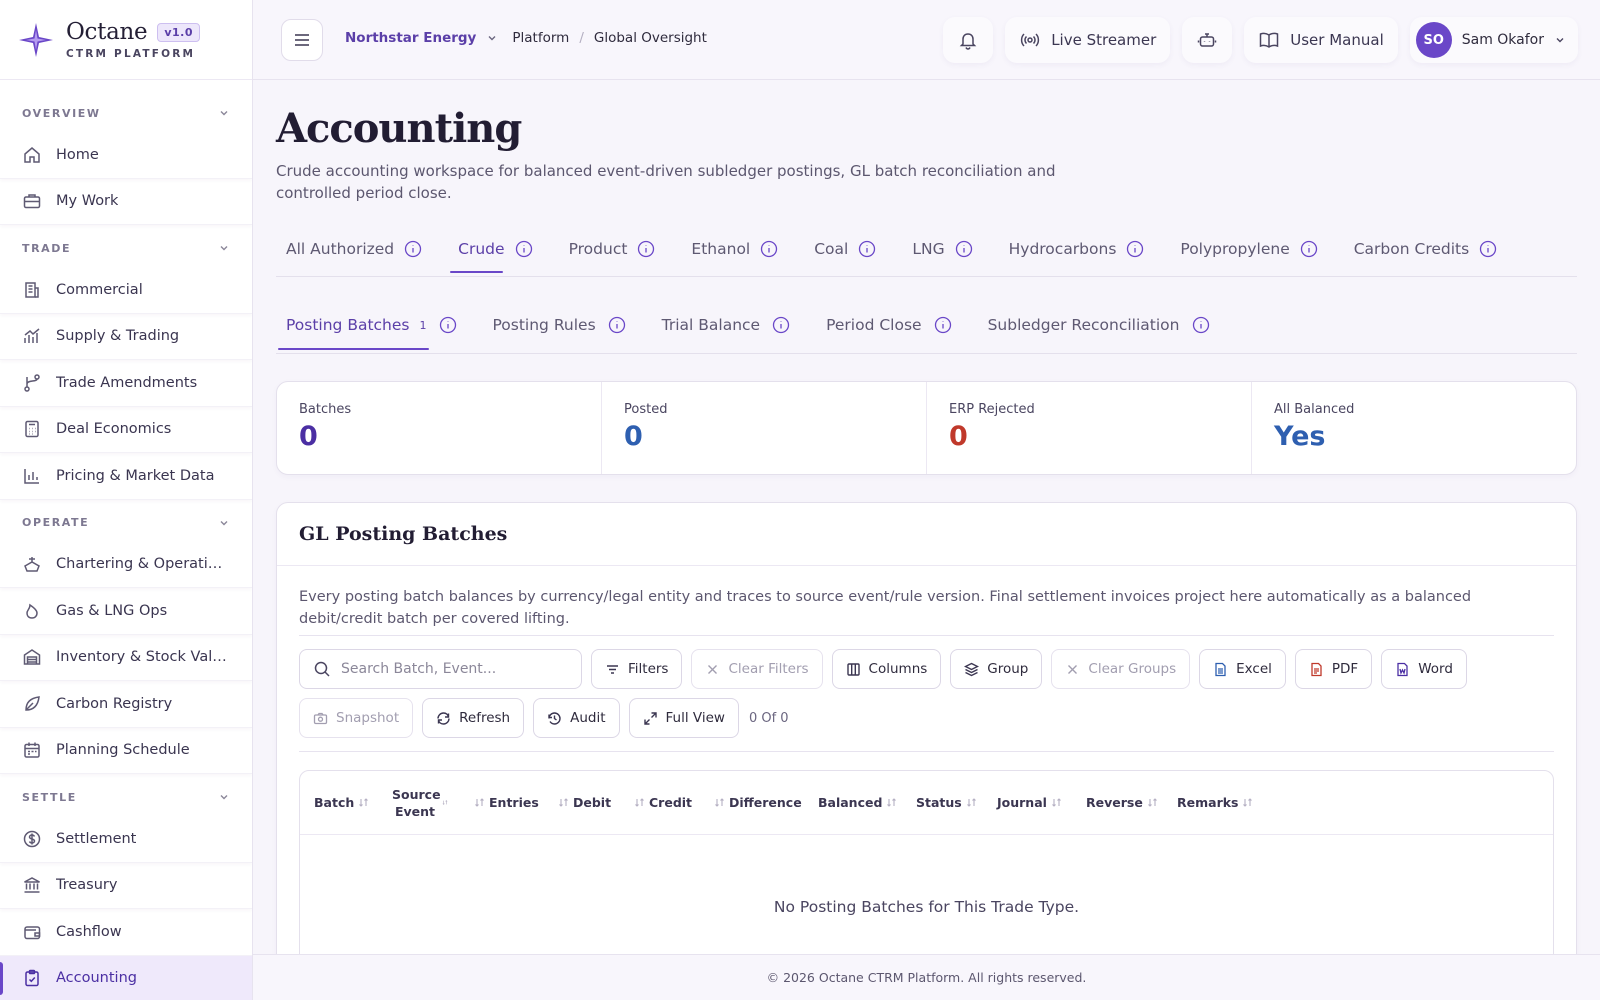  Describe the element at coordinates (726, 325) in the screenshot. I see `tab-trial-balance: Trial Balance` at that location.